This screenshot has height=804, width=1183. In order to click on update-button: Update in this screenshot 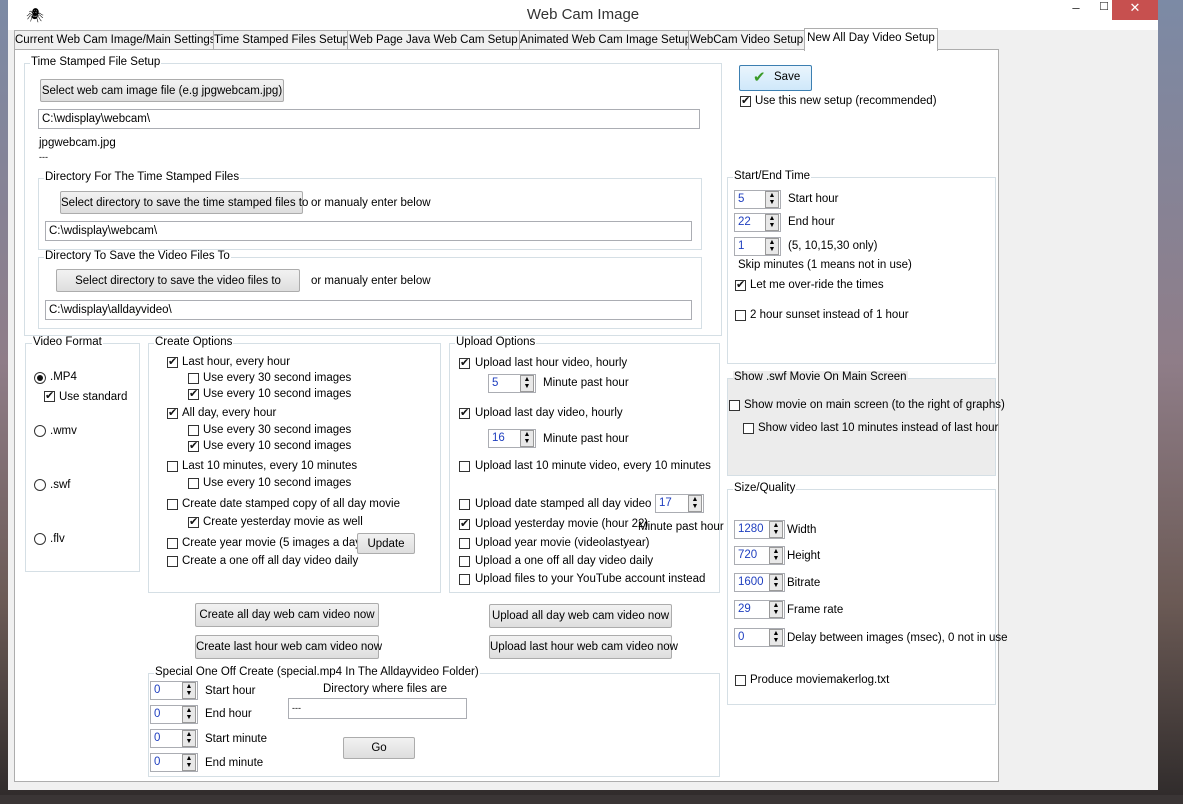, I will do `click(386, 543)`.